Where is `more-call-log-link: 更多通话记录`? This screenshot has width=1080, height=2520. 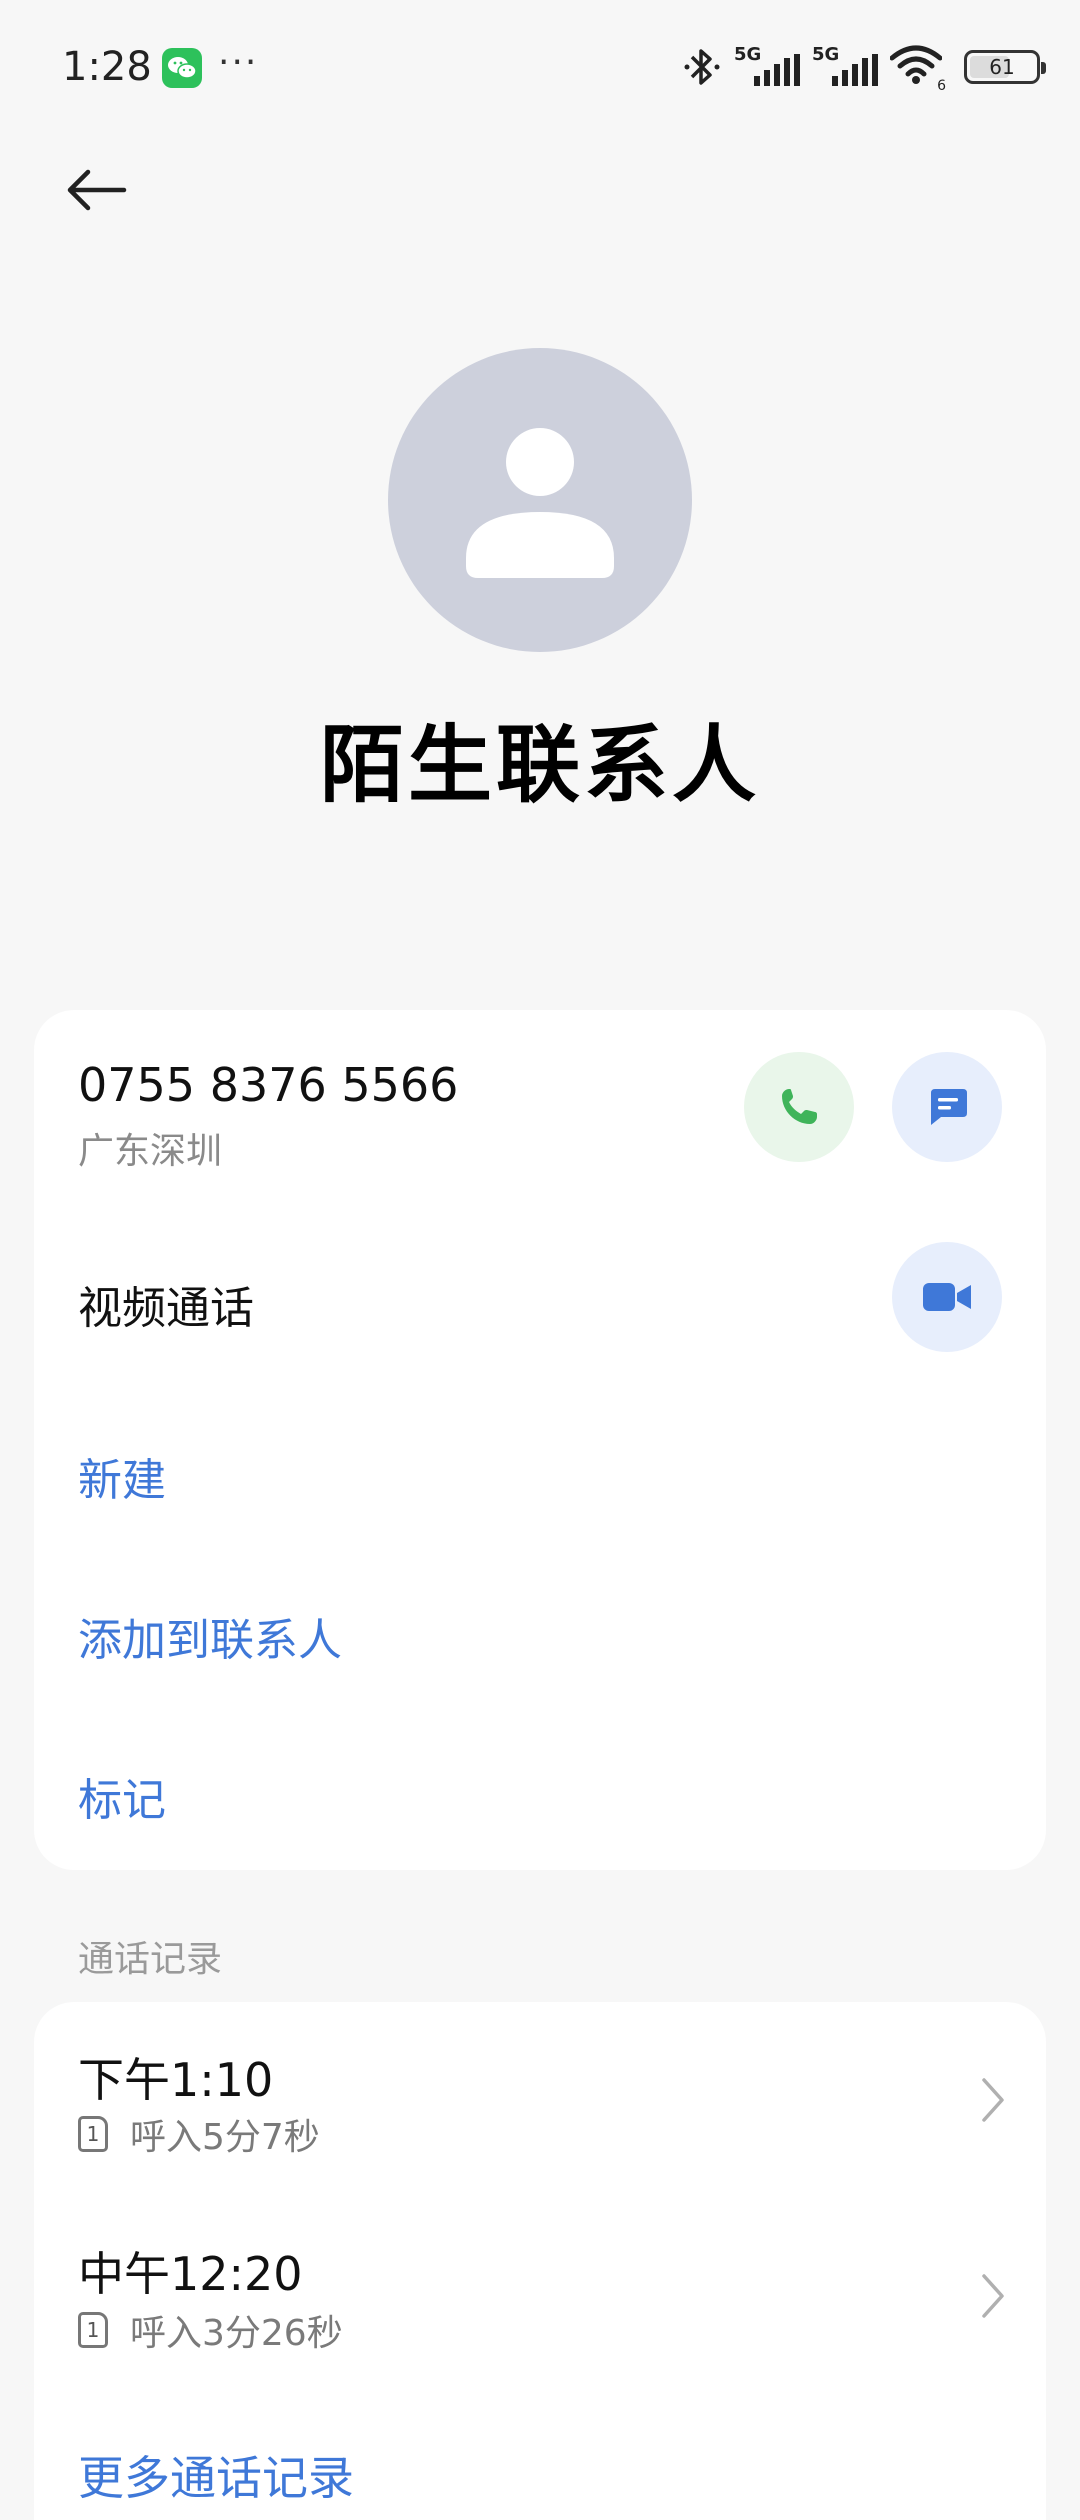
more-call-log-link: 更多通话记录 is located at coordinates (216, 2475).